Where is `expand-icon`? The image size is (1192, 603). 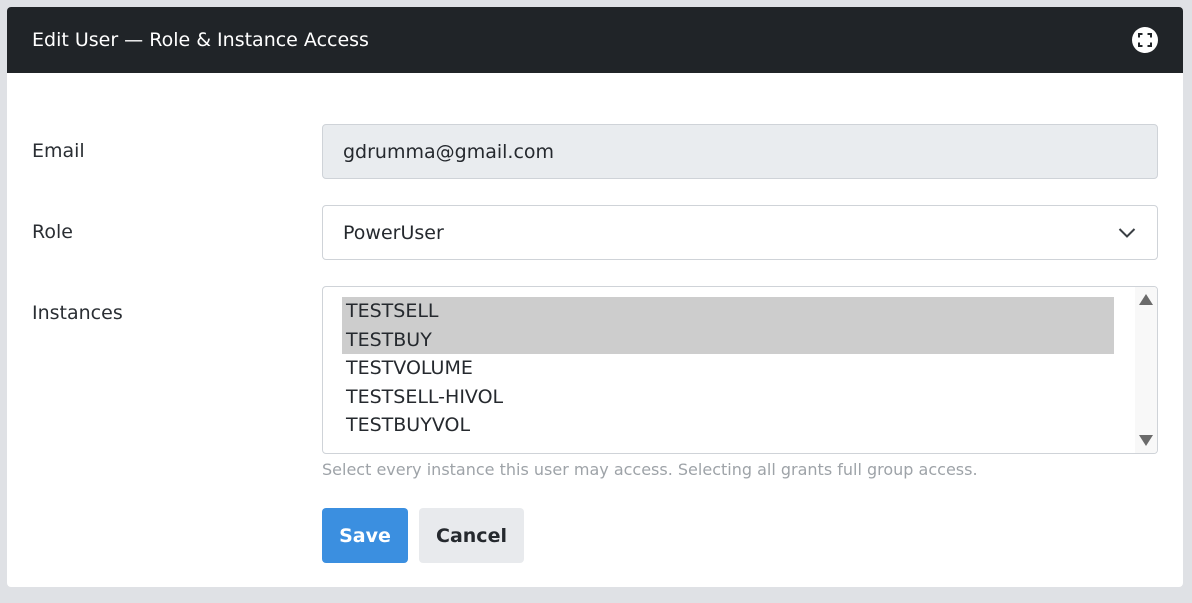
expand-icon is located at coordinates (1145, 40).